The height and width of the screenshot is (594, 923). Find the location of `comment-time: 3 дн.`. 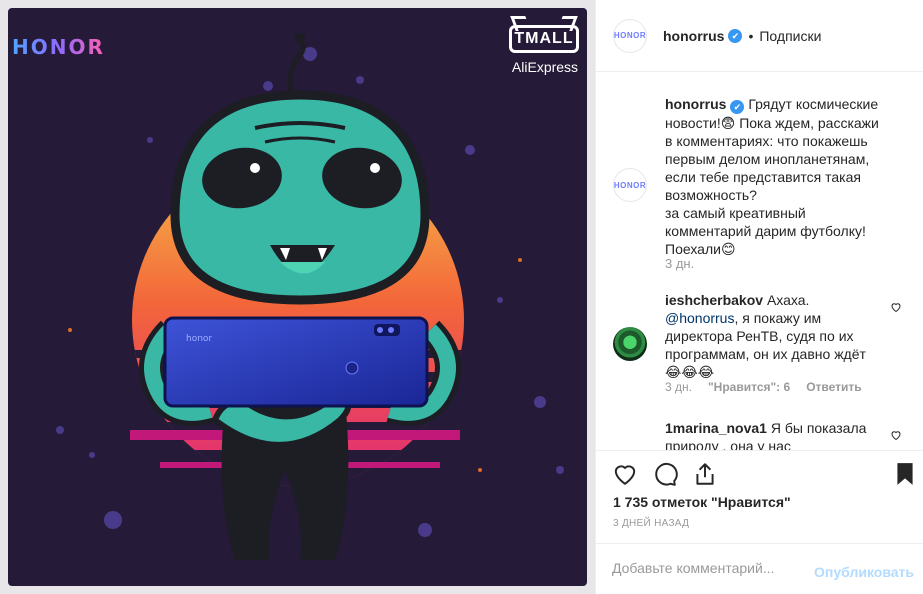

comment-time: 3 дн. is located at coordinates (678, 387).